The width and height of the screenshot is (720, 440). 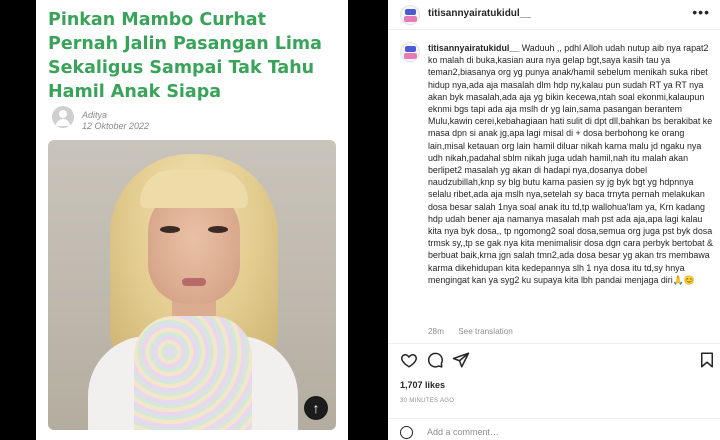 I want to click on author-avatar-icon, so click(x=63, y=117).